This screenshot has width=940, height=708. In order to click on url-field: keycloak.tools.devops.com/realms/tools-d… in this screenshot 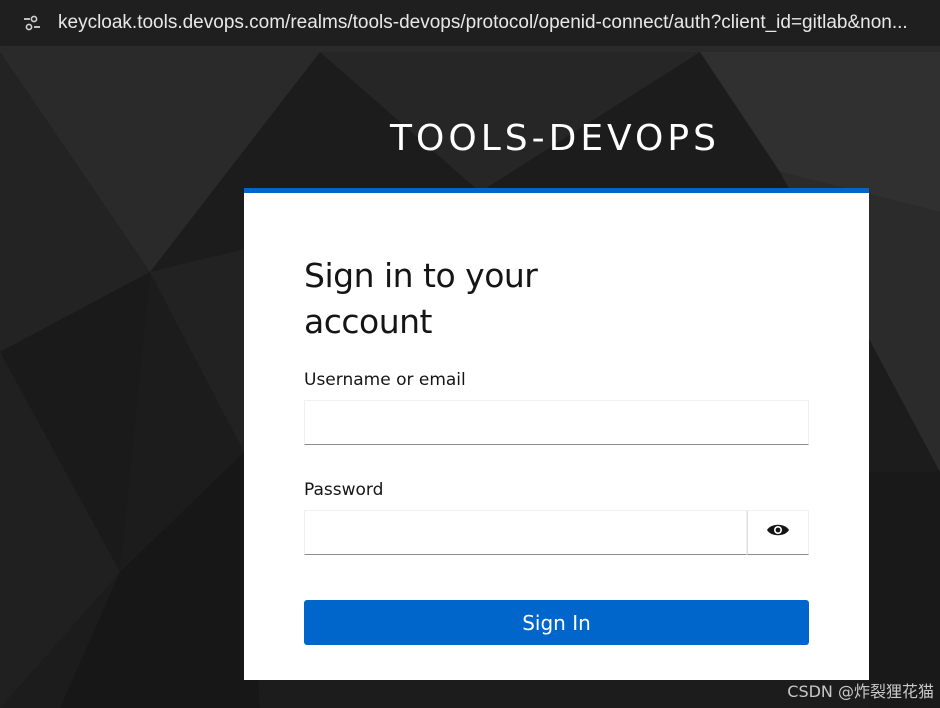, I will do `click(483, 23)`.